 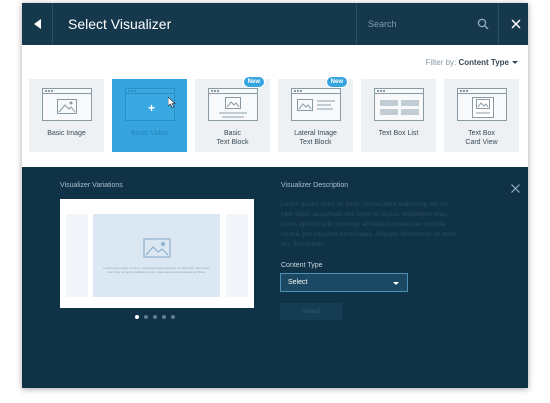 I want to click on variation-pagination, so click(x=155, y=317).